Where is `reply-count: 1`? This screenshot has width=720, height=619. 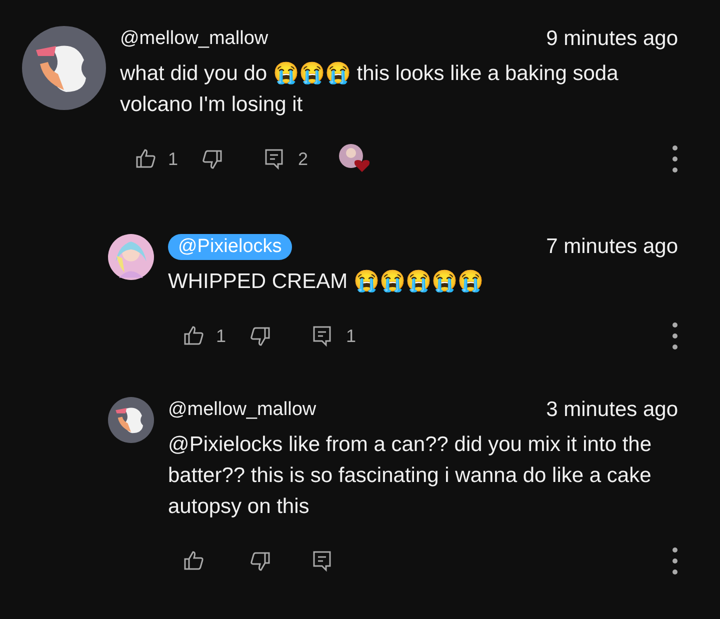 reply-count: 1 is located at coordinates (351, 336).